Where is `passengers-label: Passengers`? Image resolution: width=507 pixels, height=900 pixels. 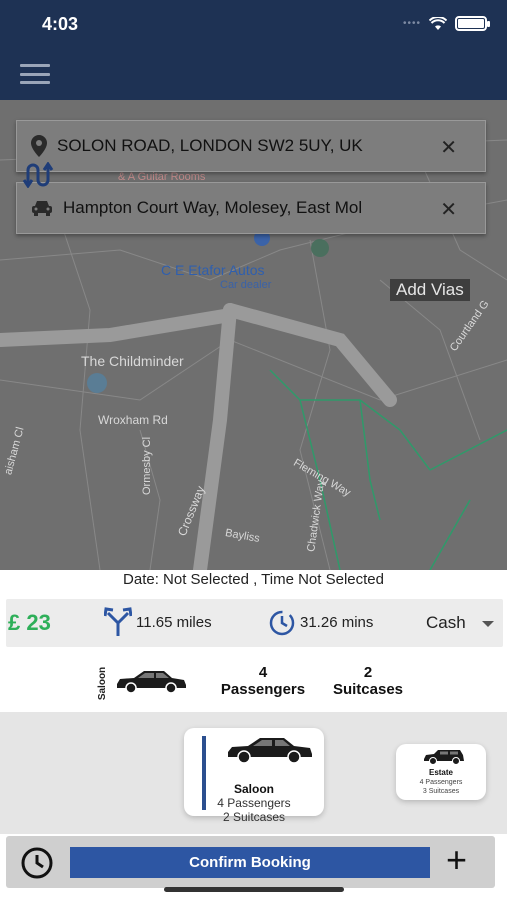
passengers-label: Passengers is located at coordinates (263, 689).